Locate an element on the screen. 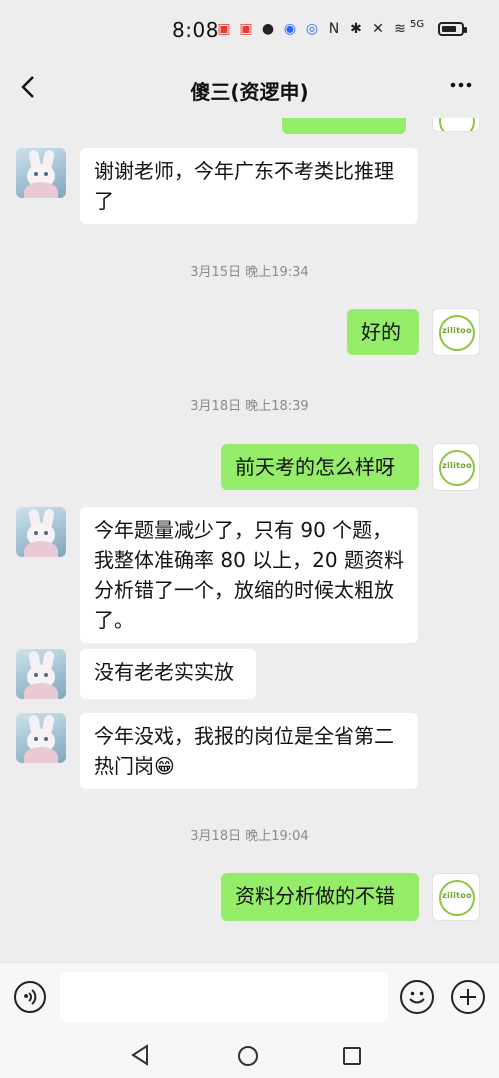  nav-recent-icon is located at coordinates (352, 1056).